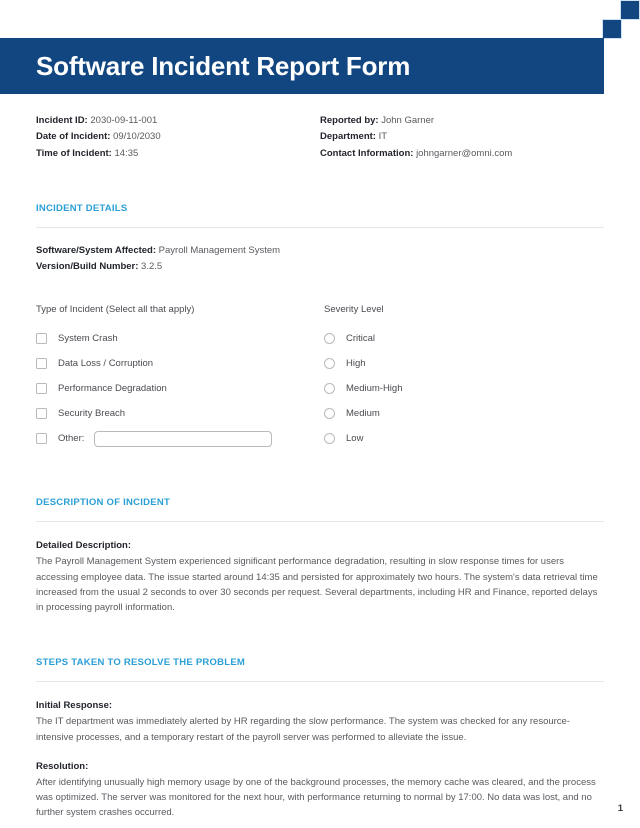 The height and width of the screenshot is (828, 640). What do you see at coordinates (355, 439) in the screenshot?
I see `radio-label: Low` at bounding box center [355, 439].